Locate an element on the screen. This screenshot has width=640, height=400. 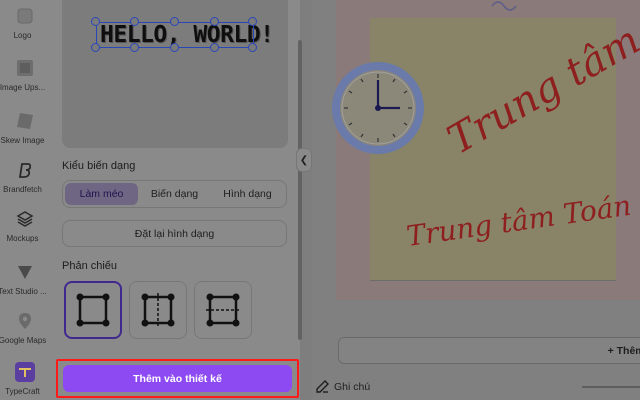
warp-type-heading: Kiểu biến dạng is located at coordinates (99, 166).